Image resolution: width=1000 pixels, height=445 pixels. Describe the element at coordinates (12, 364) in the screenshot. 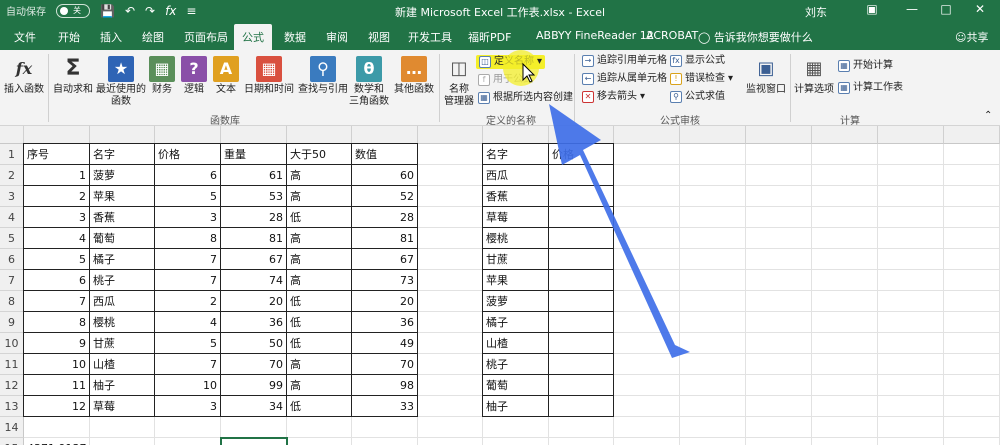

I see `row-header: 11` at that location.